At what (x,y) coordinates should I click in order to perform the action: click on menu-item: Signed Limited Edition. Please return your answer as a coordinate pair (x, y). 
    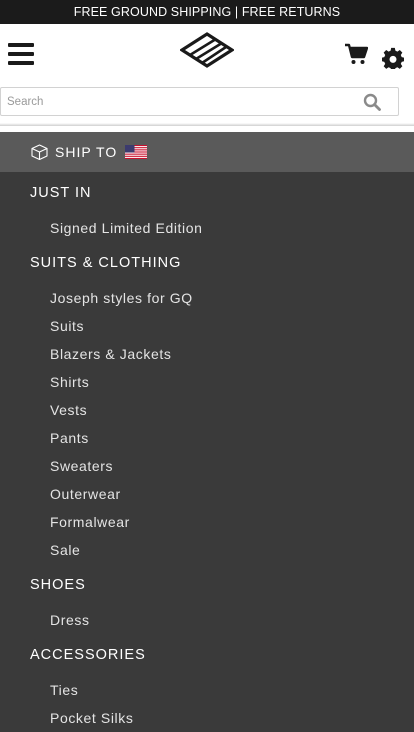
    Looking at the image, I should click on (207, 228).